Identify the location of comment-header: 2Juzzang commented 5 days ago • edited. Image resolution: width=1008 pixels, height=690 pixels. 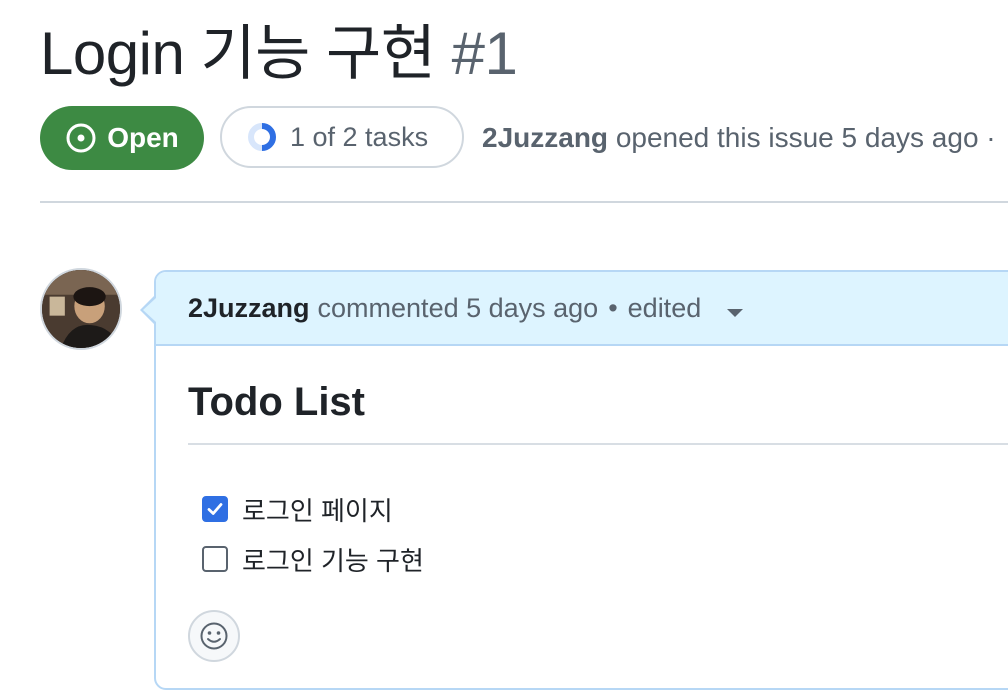
(582, 309).